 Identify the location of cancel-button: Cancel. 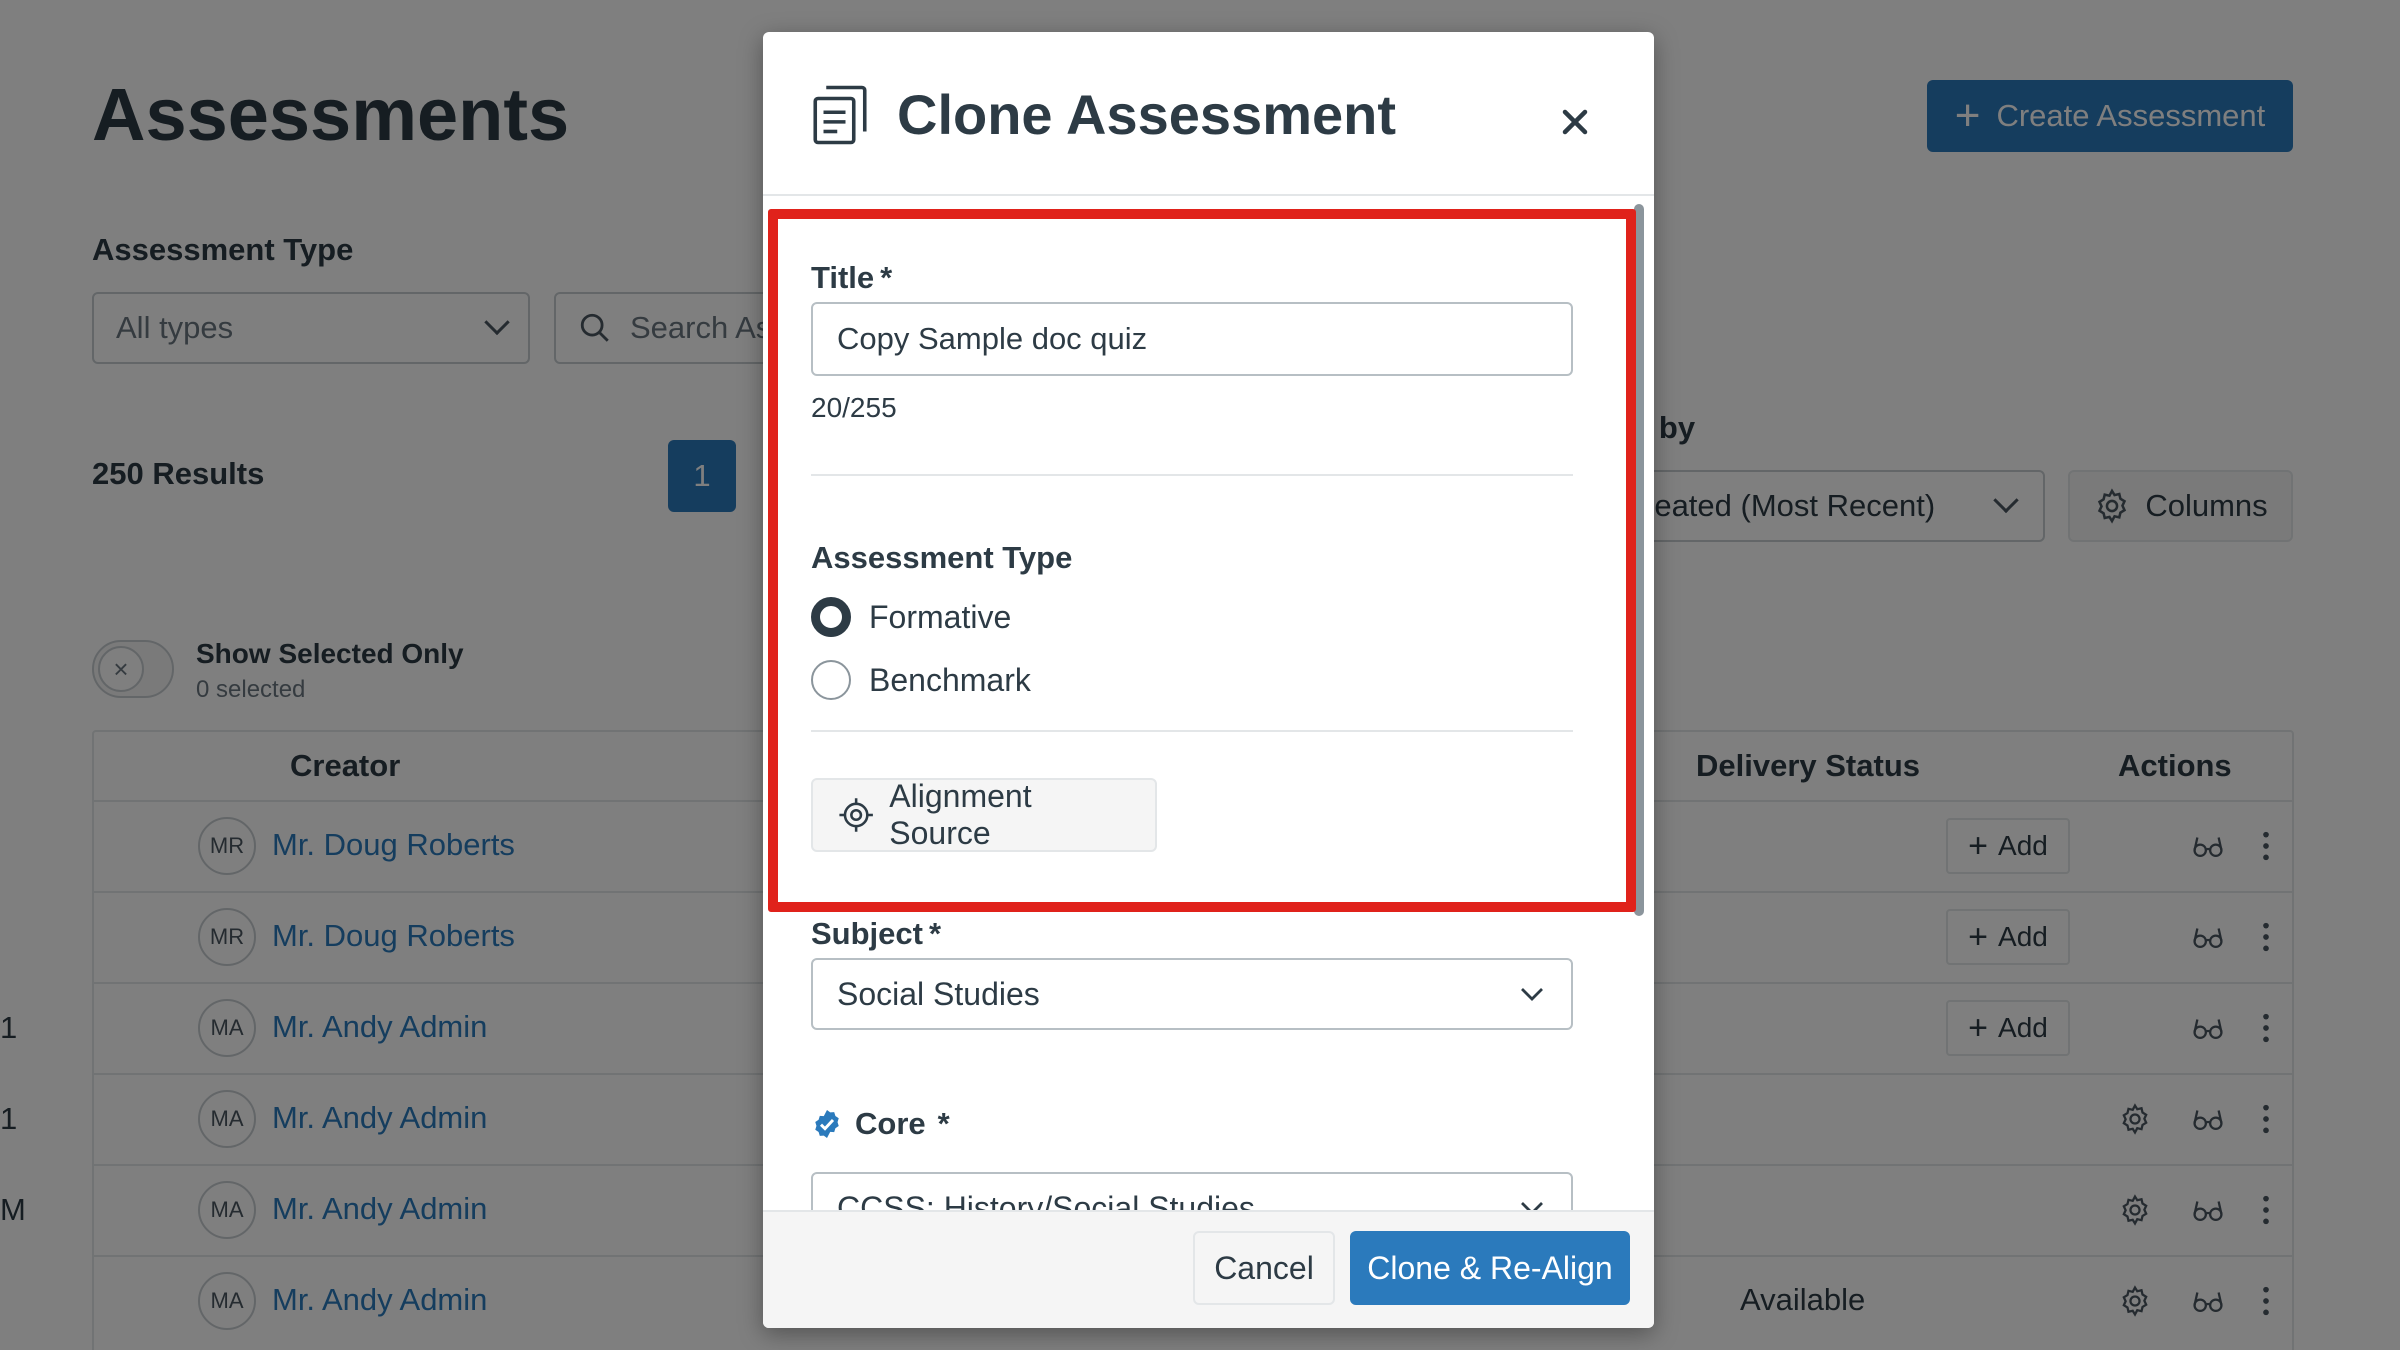
(1264, 1268).